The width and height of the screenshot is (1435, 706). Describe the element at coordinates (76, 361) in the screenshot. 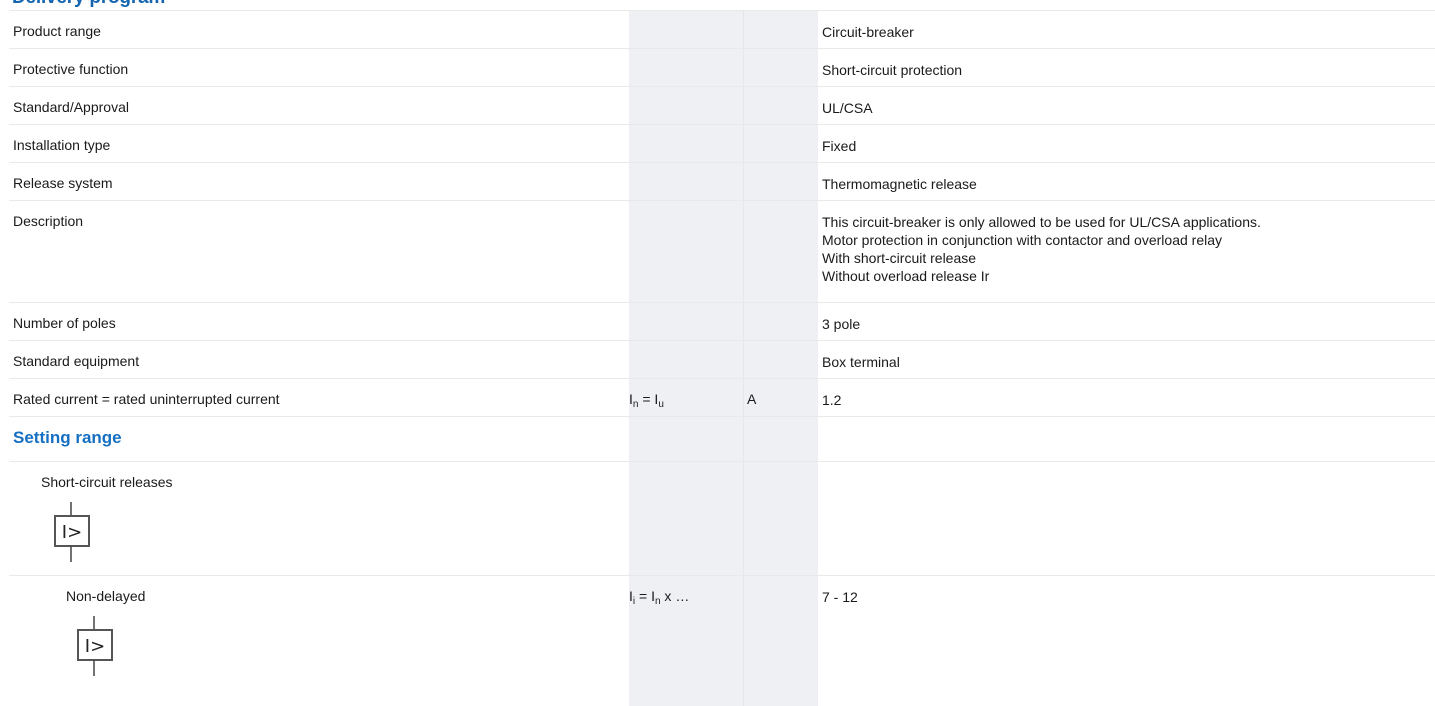

I see `row-label: Standard equipment` at that location.